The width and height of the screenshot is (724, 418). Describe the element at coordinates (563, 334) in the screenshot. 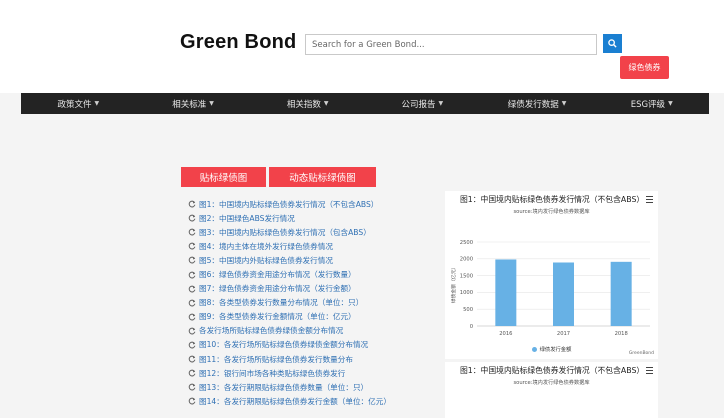

I see `x-tick-label: 2017` at that location.